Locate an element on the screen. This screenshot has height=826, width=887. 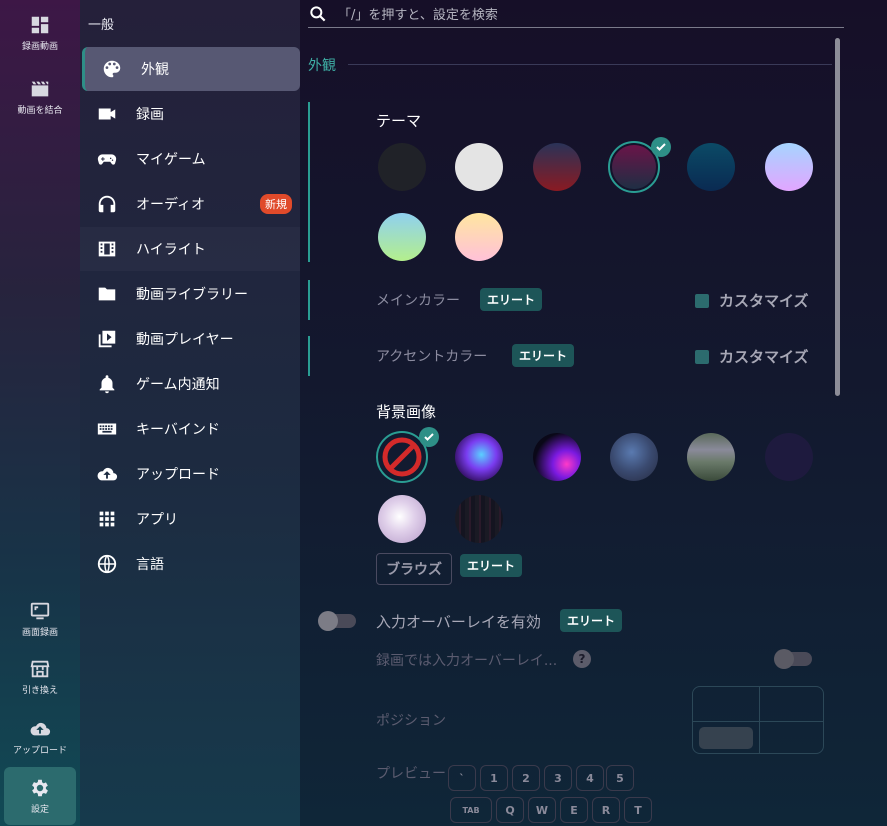
main-color-label: メインカラー is located at coordinates (418, 301).